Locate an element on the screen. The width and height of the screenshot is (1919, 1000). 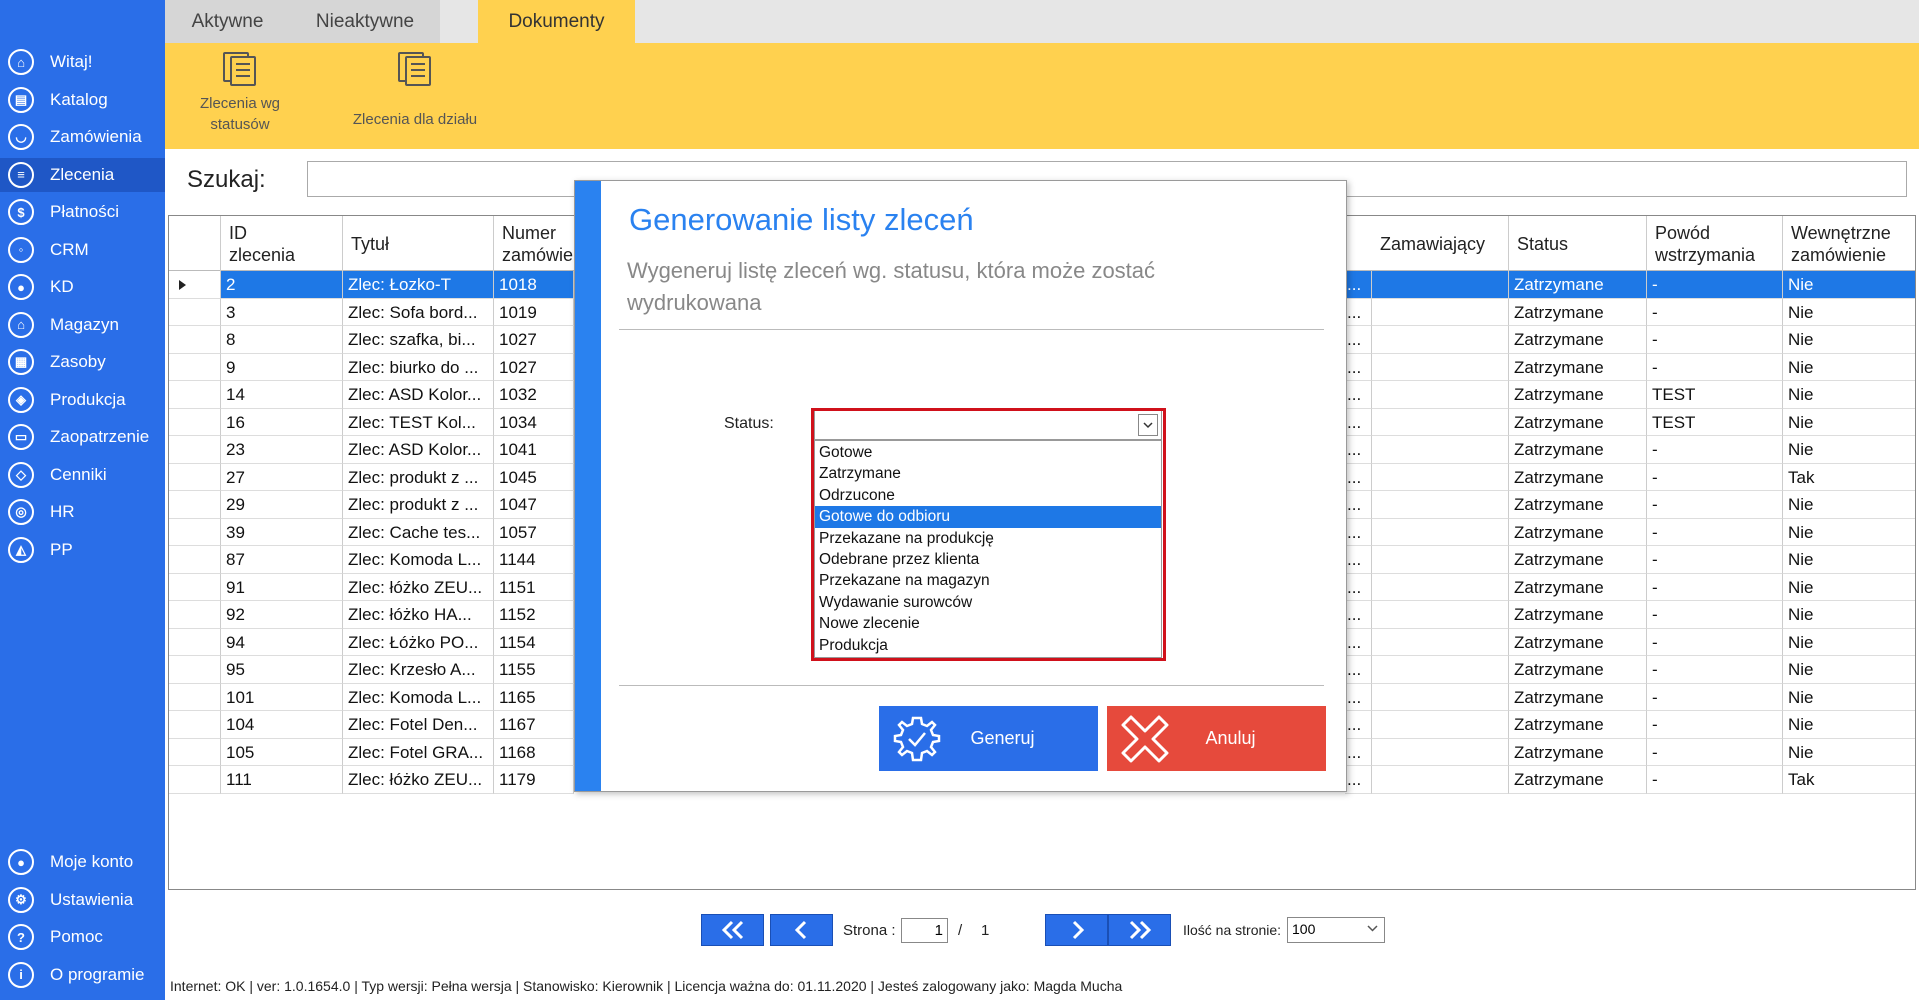
sidebar-item-zlecenia: ≡ Zlecenia is located at coordinates (82, 174).